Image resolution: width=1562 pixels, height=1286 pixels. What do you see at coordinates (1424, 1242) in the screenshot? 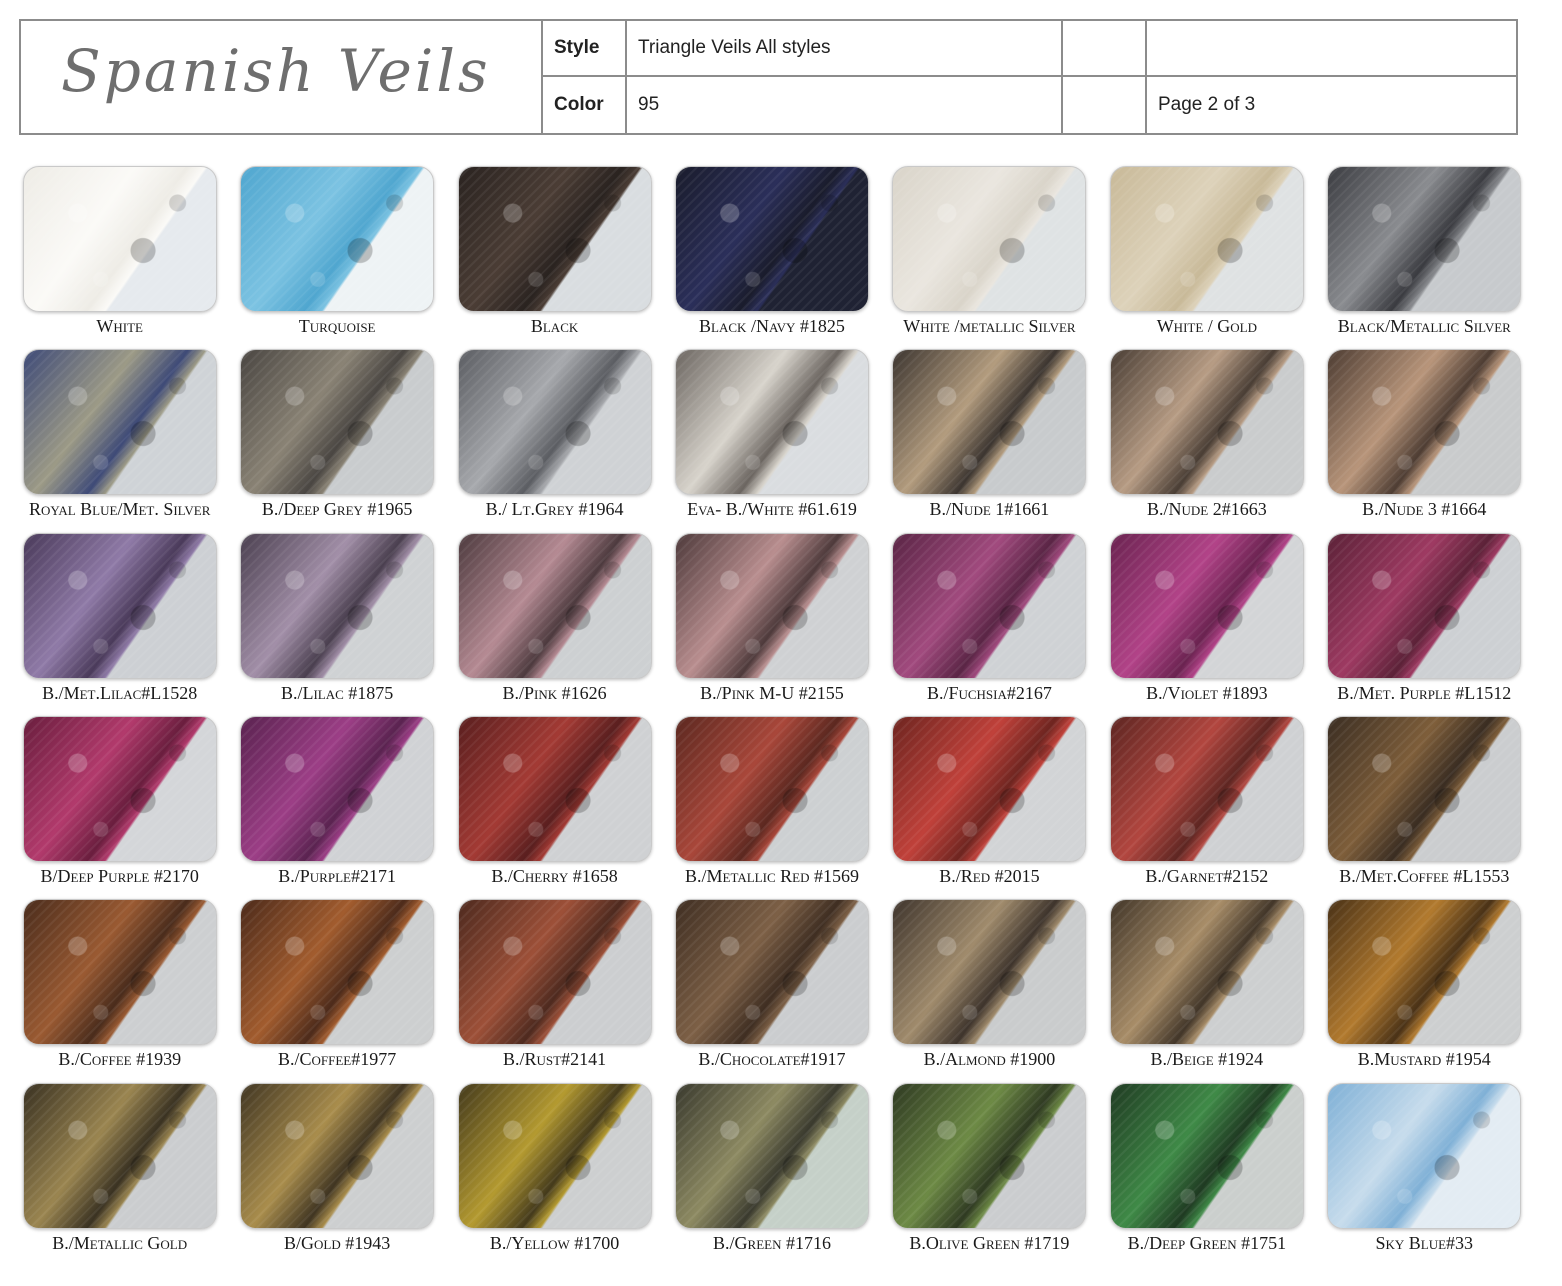
I see `swatch-caption: Sky Blue#33` at bounding box center [1424, 1242].